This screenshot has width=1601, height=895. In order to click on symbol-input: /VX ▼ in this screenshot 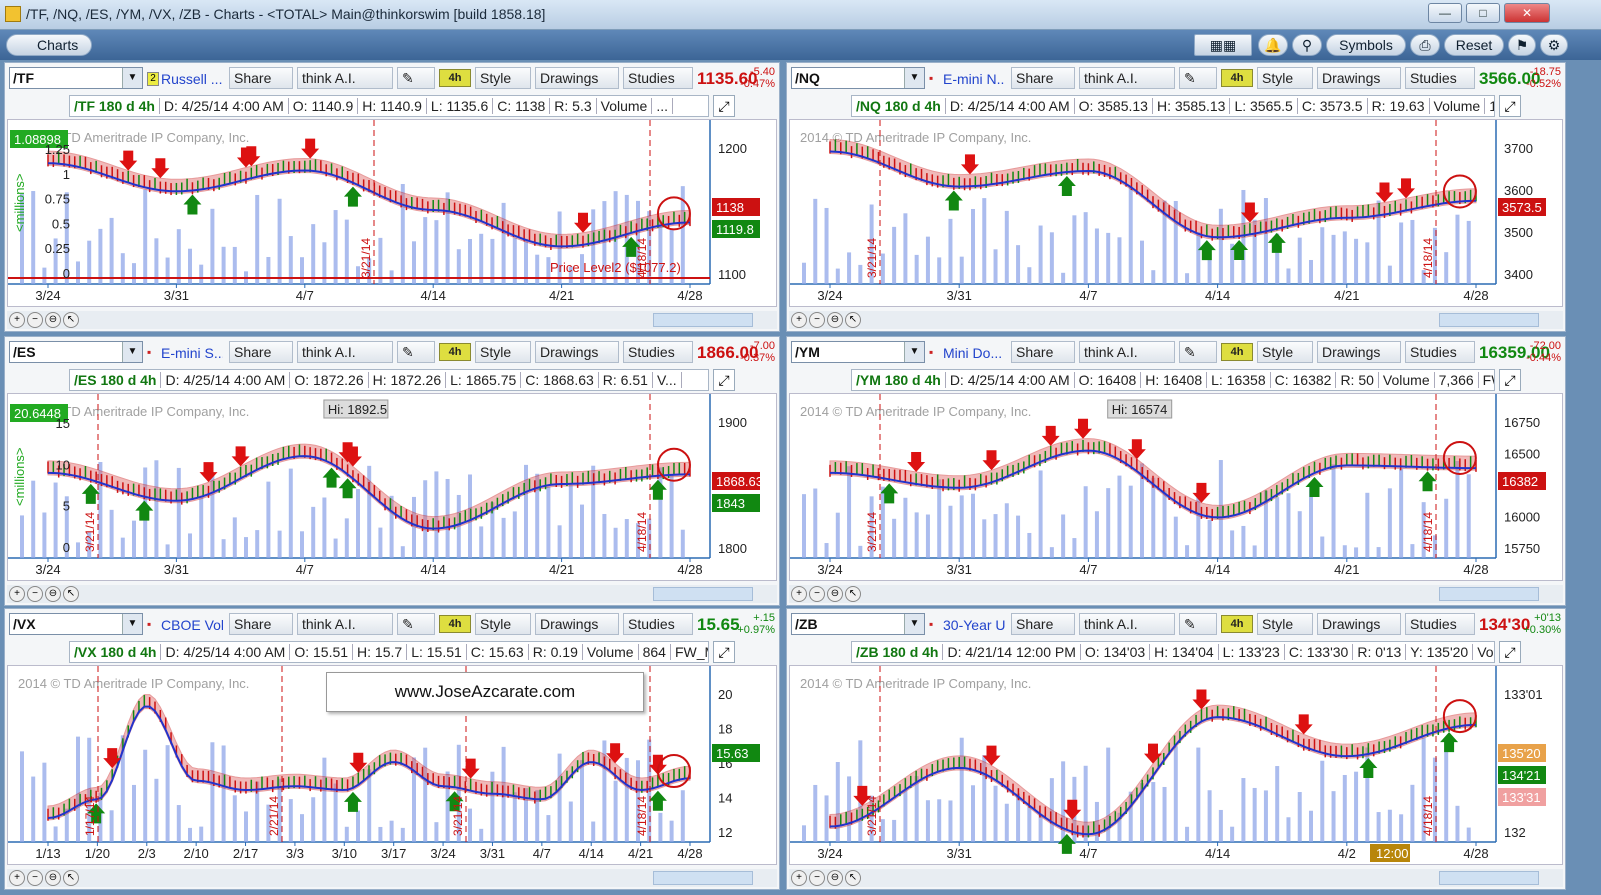, I will do `click(76, 624)`.